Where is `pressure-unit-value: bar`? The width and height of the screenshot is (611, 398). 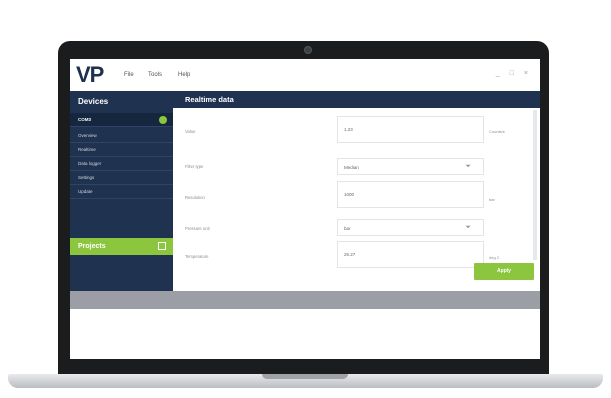 pressure-unit-value: bar is located at coordinates (347, 228).